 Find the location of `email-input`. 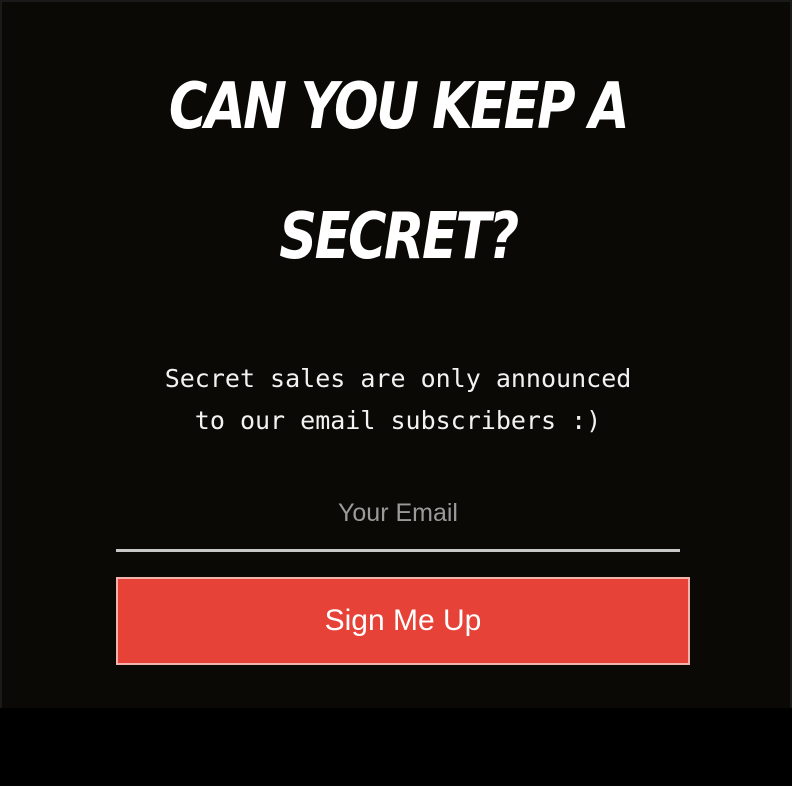

email-input is located at coordinates (398, 518).